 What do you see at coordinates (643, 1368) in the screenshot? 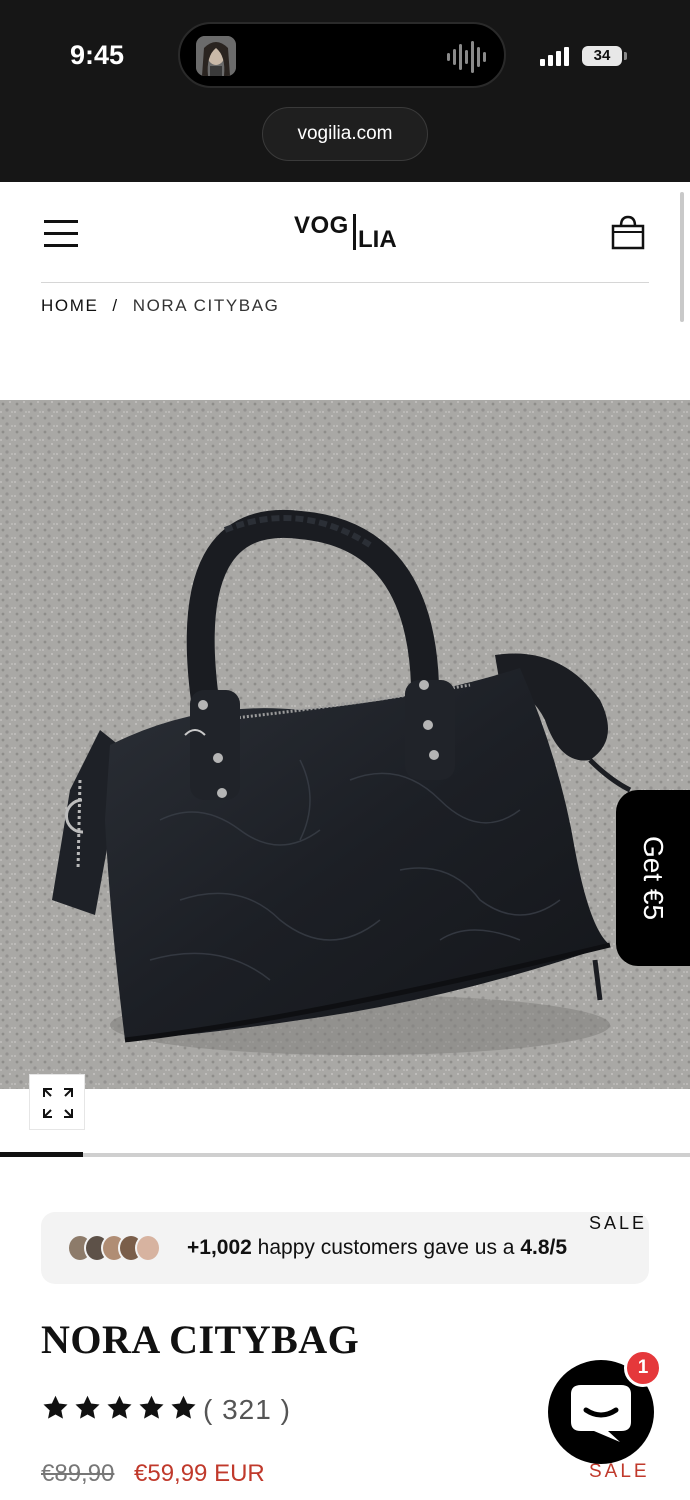
I see `chat-notification-badge: 1` at bounding box center [643, 1368].